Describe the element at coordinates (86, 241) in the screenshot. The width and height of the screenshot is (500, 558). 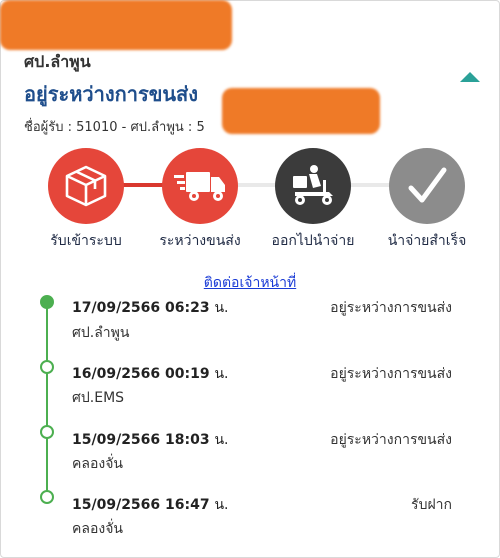
I see `step-accepted-label: รับเข้าระบบ` at that location.